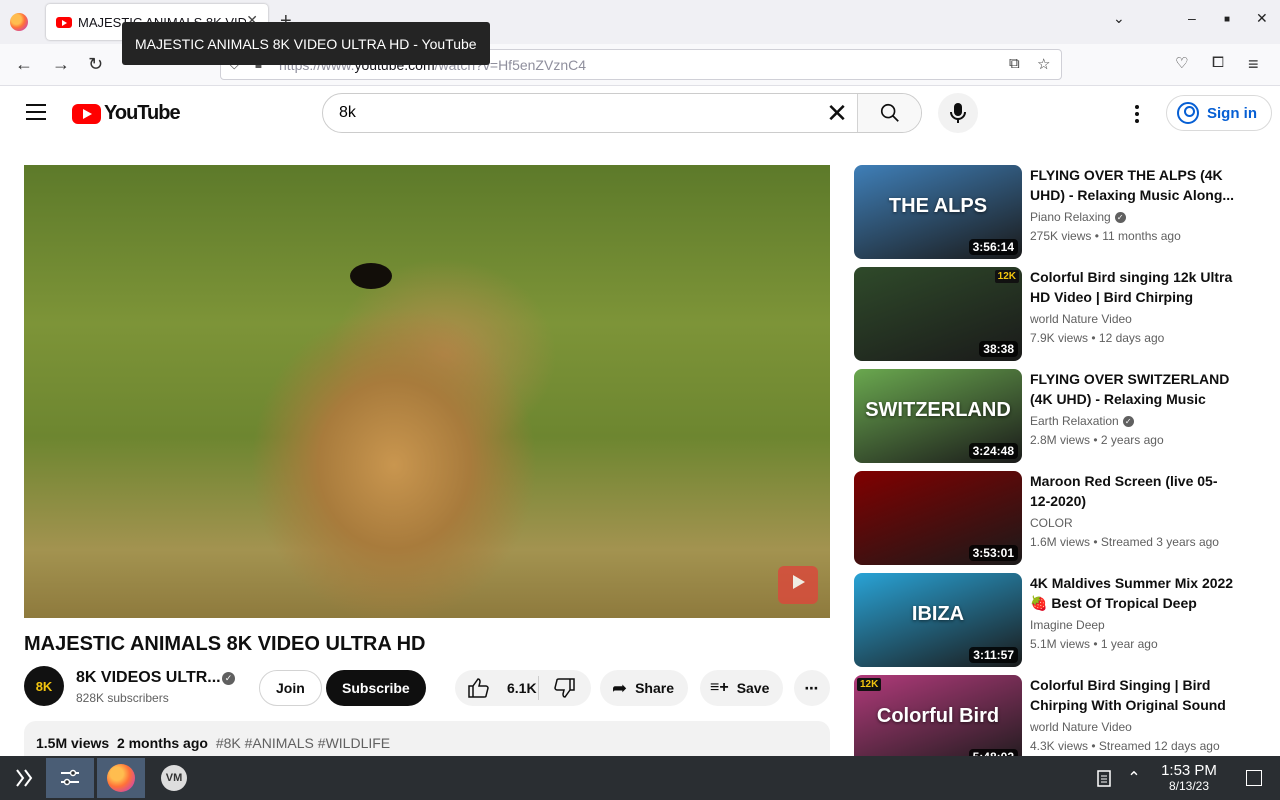  Describe the element at coordinates (174, 778) in the screenshot. I see `virtual-machine-icon: VM` at that location.